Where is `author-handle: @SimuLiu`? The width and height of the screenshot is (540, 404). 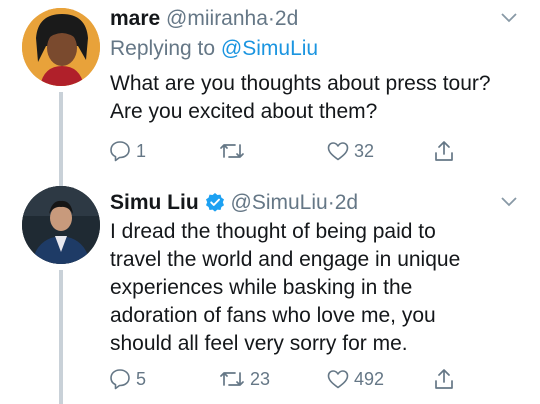
author-handle: @SimuLiu is located at coordinates (279, 202).